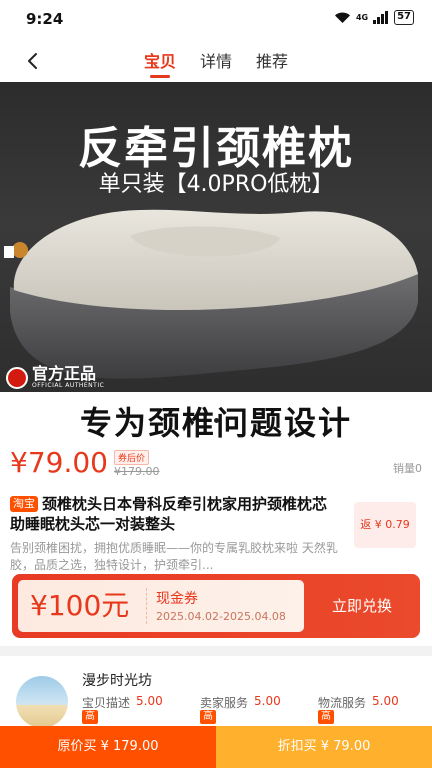 The height and width of the screenshot is (768, 432). I want to click on tab-recommend: 推荐, so click(272, 63).